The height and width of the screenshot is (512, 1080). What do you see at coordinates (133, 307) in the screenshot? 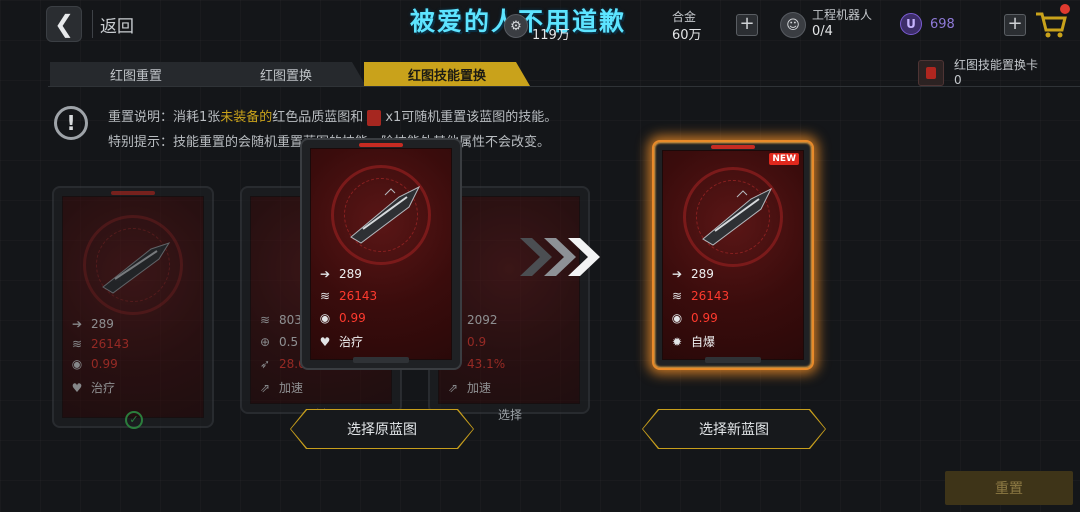
I see `bg-blueprint-card-1: ➔ 289 ≋ 26143 ◉ 0.99 ♥ 治疗 ✓` at bounding box center [133, 307].